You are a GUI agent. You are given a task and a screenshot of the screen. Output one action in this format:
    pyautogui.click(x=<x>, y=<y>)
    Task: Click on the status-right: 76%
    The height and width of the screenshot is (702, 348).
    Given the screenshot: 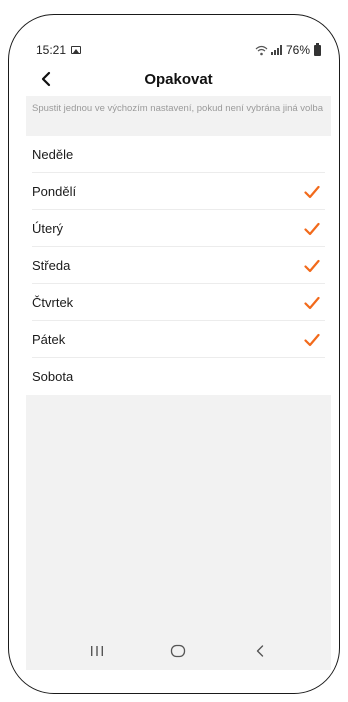 What is the action you would take?
    pyautogui.click(x=288, y=49)
    